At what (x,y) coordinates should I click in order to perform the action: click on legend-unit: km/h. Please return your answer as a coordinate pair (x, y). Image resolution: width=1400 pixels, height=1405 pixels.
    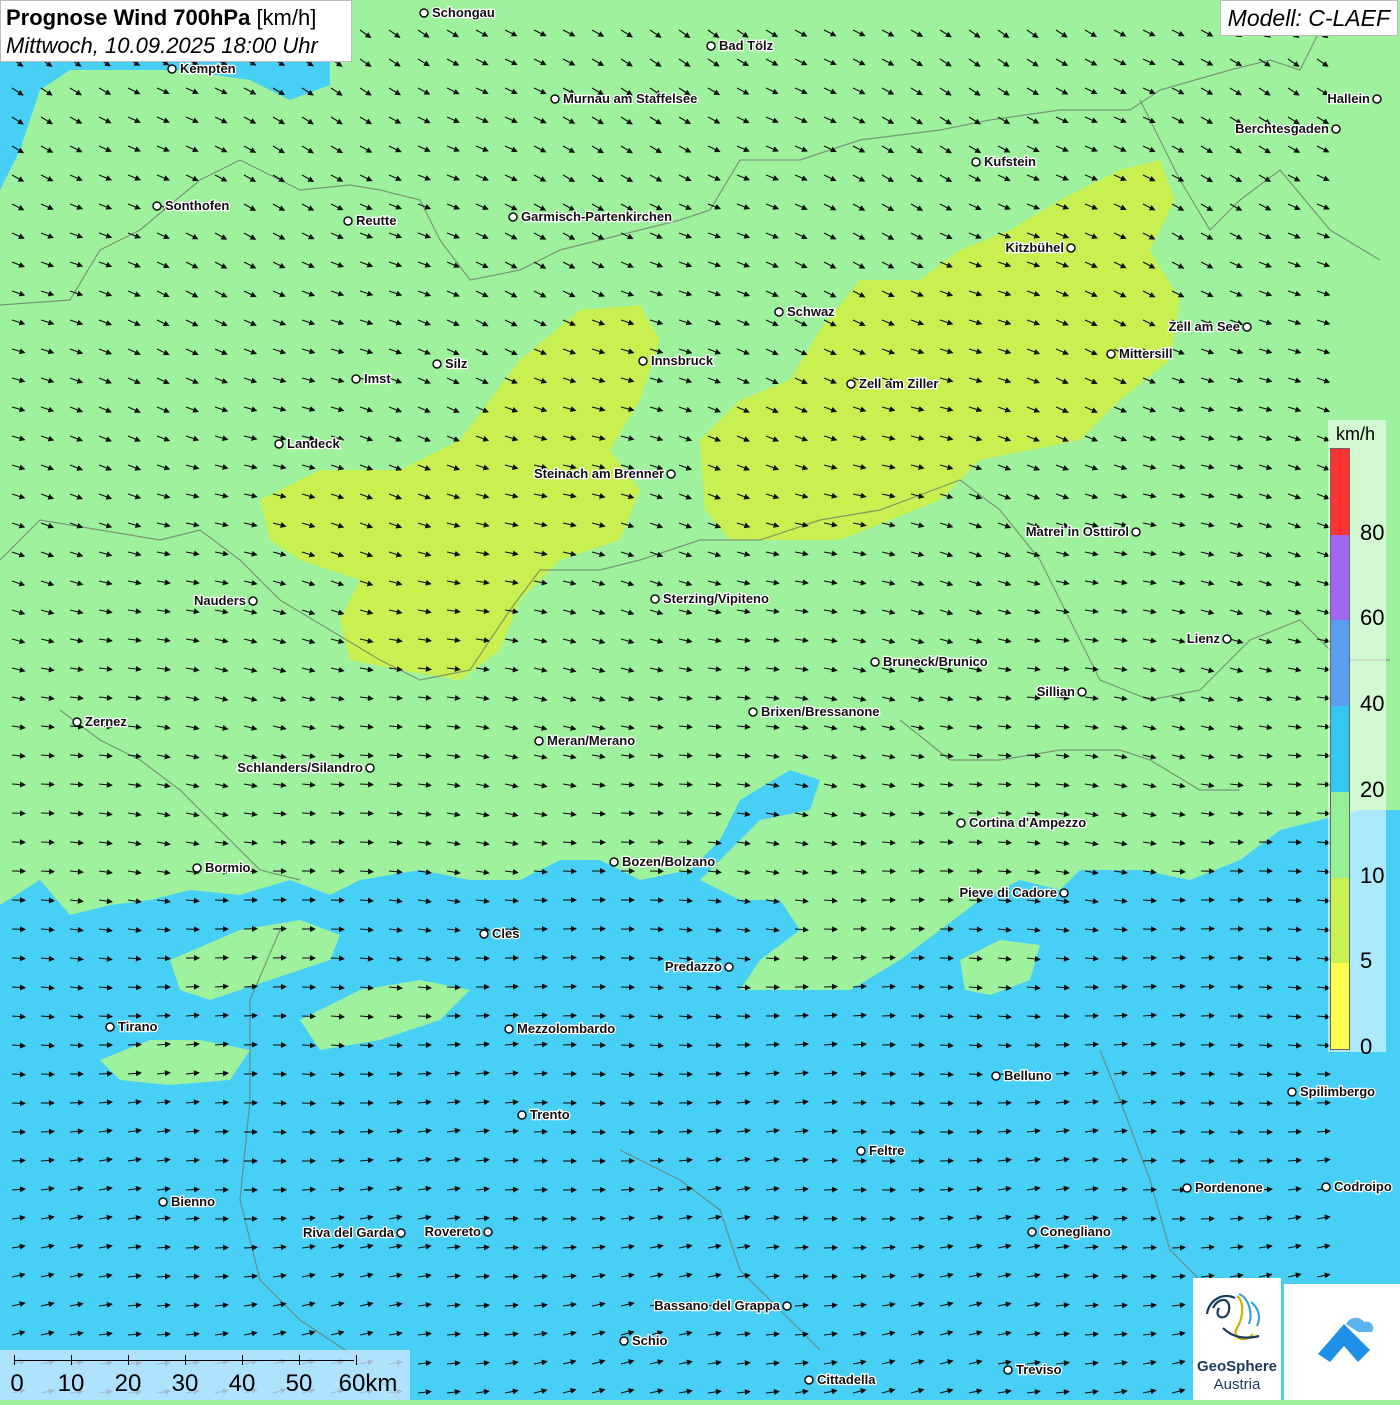
    Looking at the image, I should click on (1355, 434).